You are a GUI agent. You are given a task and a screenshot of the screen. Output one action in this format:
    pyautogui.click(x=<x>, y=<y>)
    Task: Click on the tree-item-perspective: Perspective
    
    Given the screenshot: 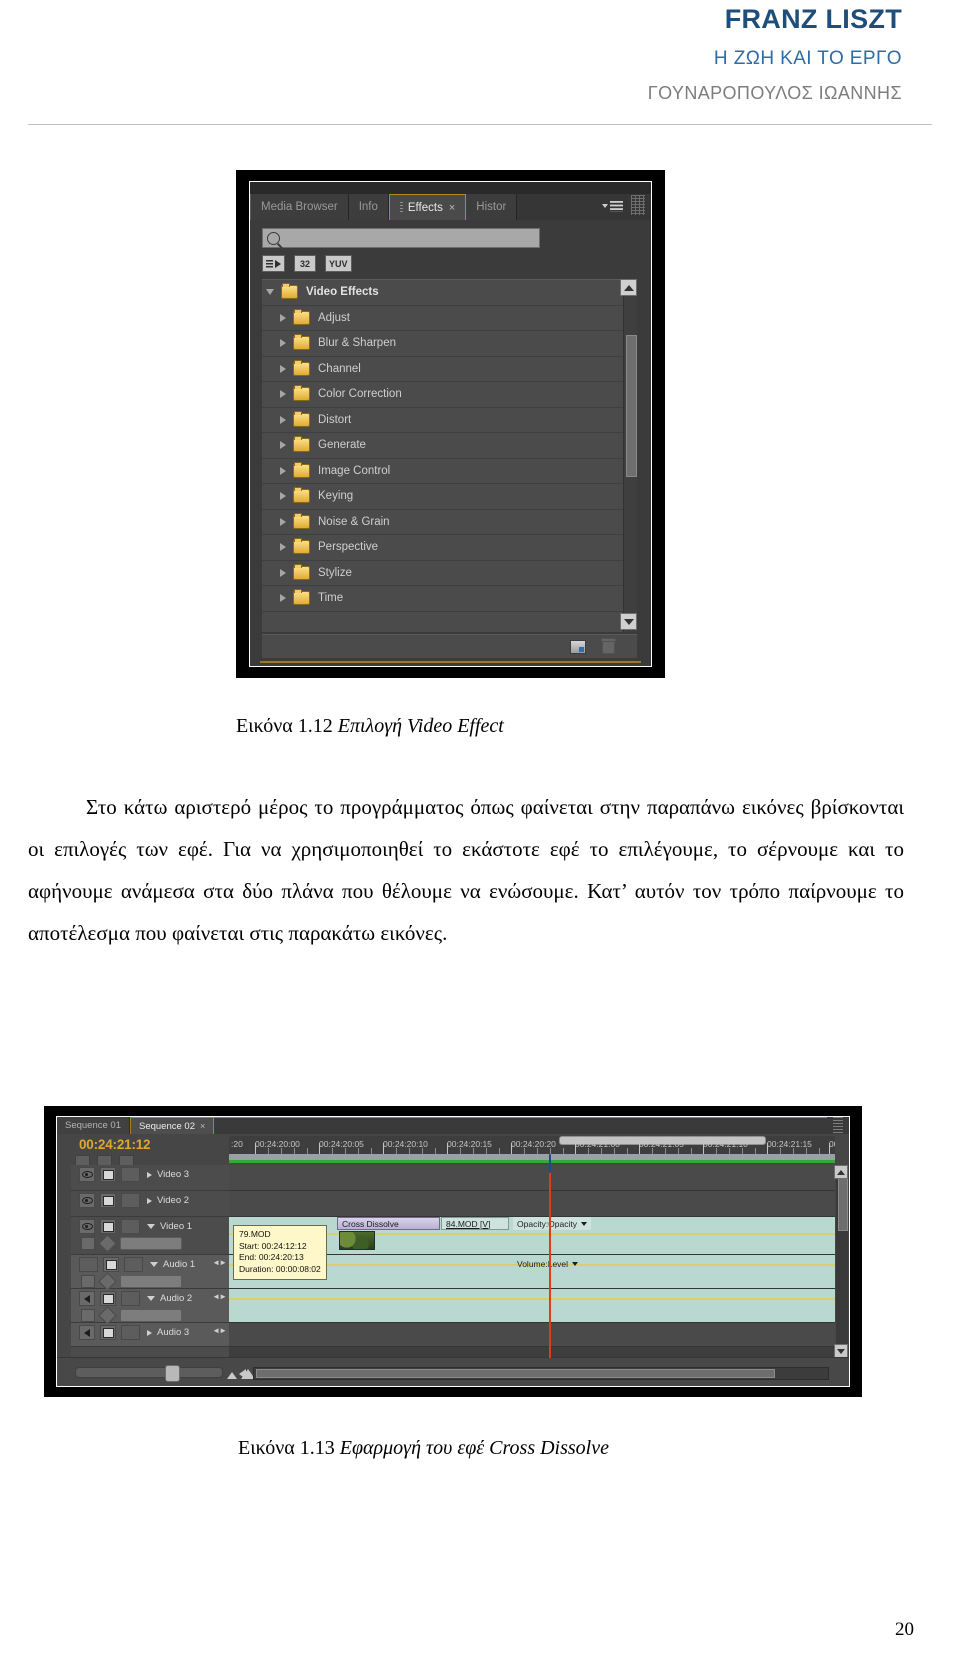 What is the action you would take?
    pyautogui.click(x=449, y=548)
    